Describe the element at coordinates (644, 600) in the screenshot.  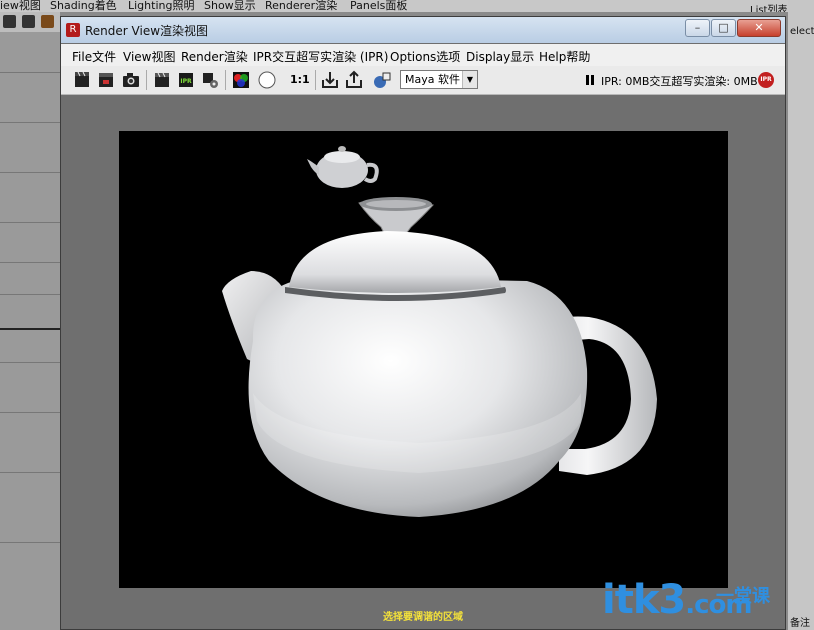
I see `watermark-text: itk3` at that location.